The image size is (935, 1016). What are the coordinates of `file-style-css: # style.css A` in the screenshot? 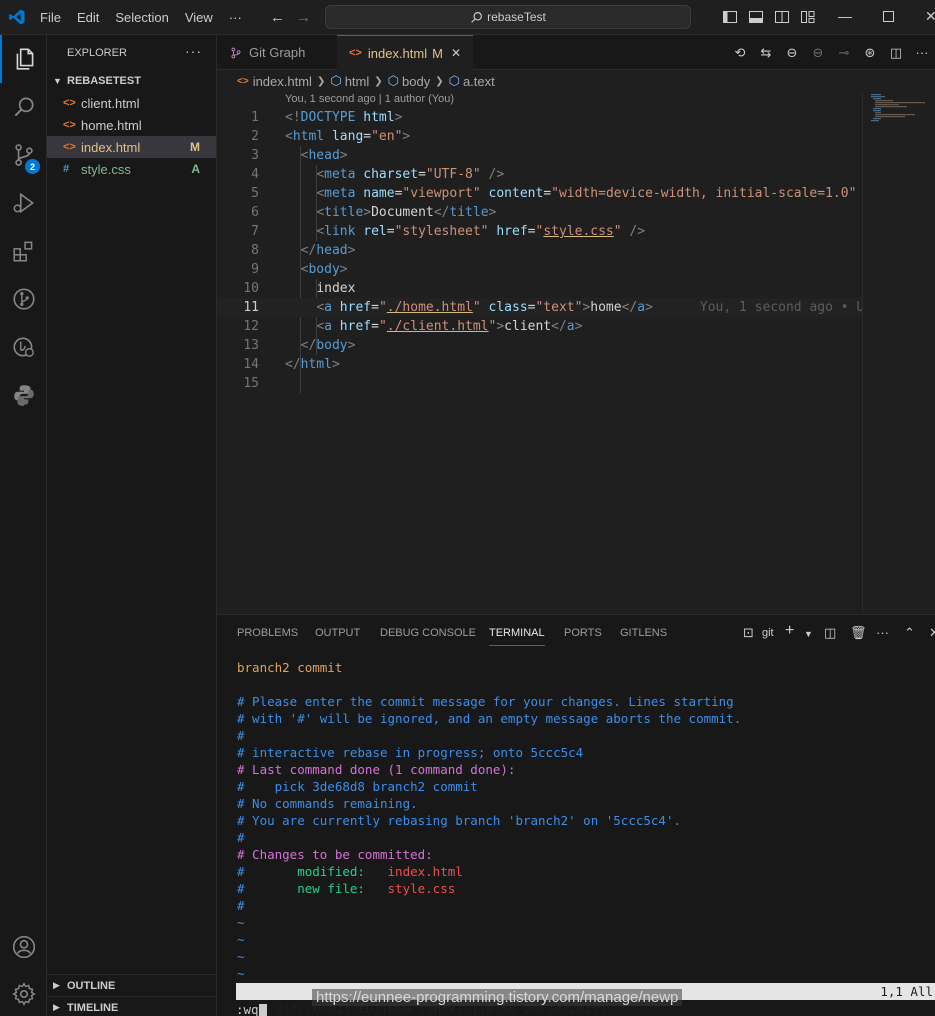 It's located at (131, 169).